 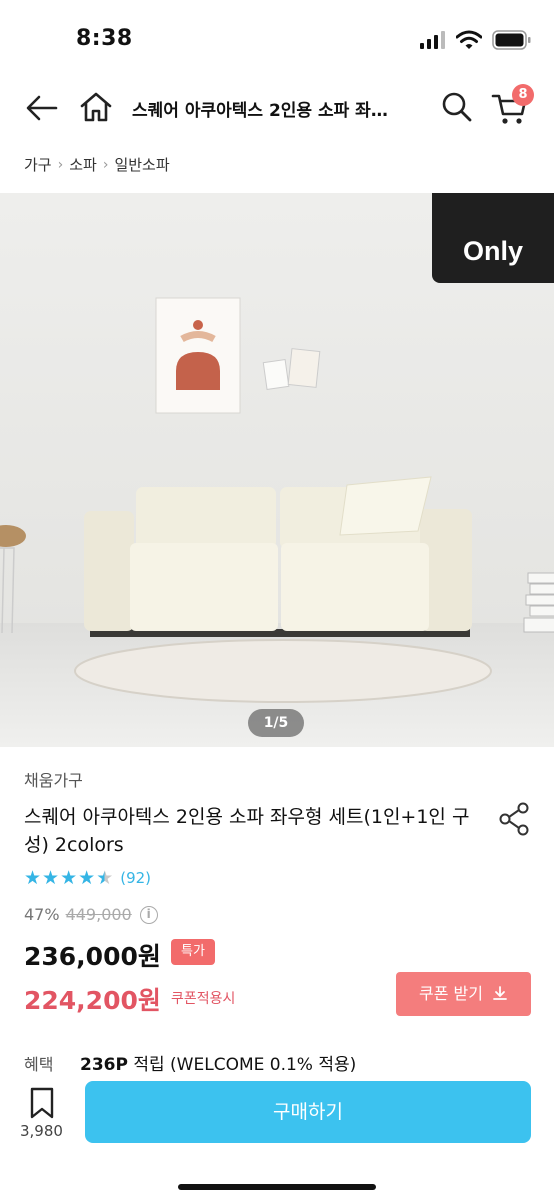 I want to click on back-arrow-icon, so click(x=42, y=108).